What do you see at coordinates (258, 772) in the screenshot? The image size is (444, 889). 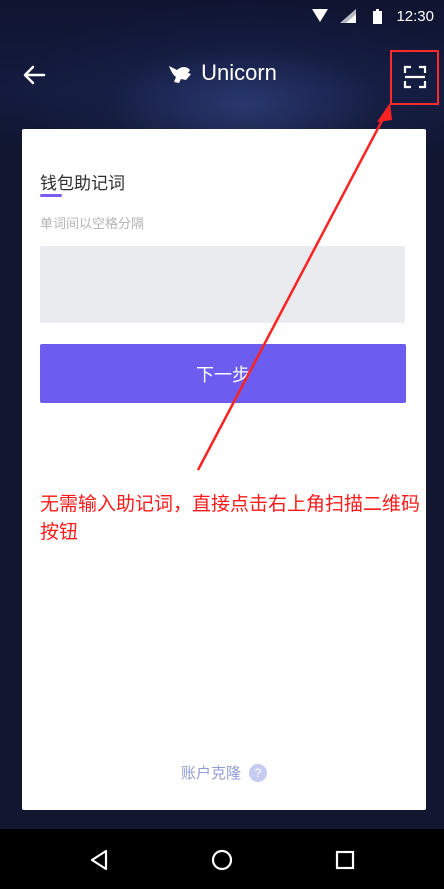 I see `help-icon: ?` at bounding box center [258, 772].